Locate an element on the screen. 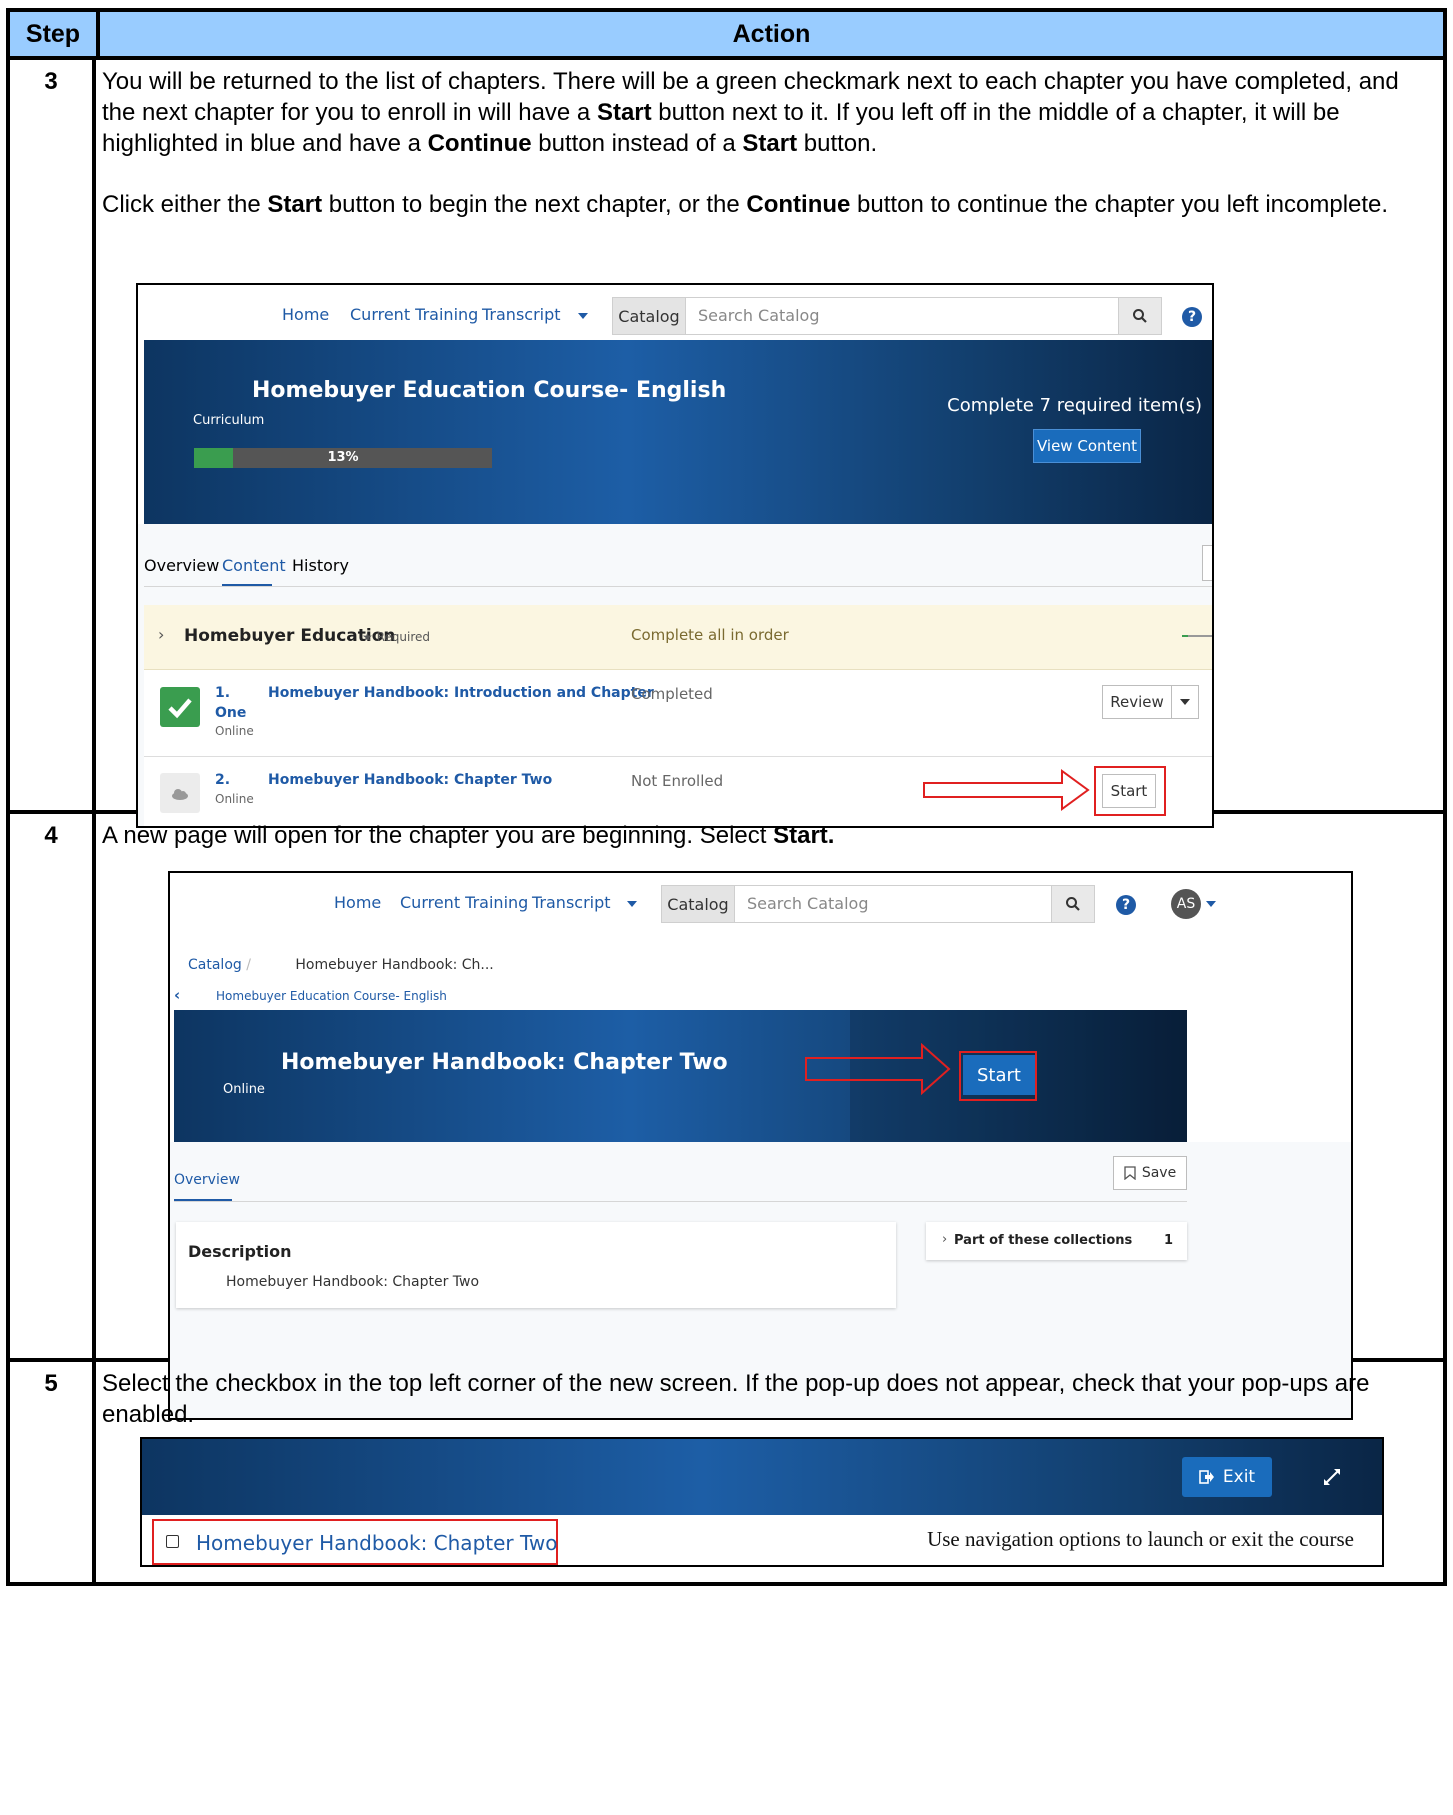  fullscreen-icon is located at coordinates (1332, 1477).